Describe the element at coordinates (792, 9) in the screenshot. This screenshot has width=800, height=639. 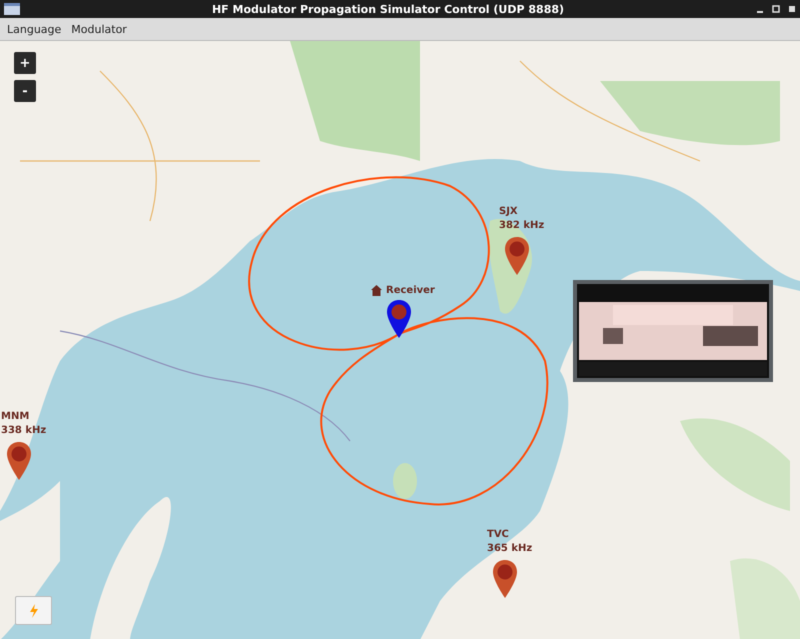
I see `close-icon` at that location.